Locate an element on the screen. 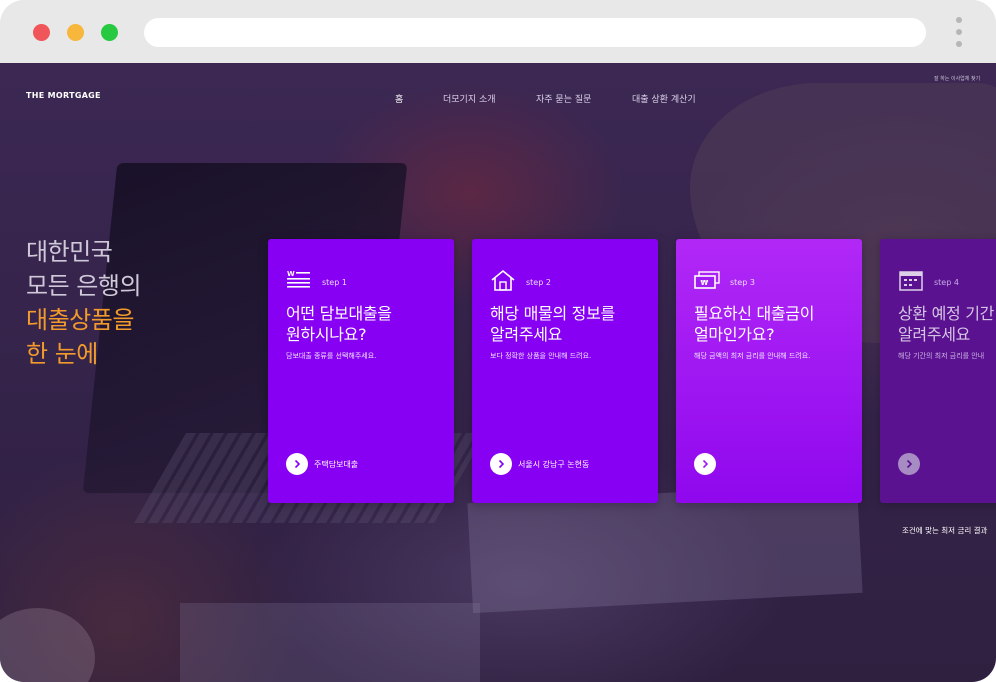  card-description: 보다 정확한 상품을 안내해 드려요. is located at coordinates (541, 356).